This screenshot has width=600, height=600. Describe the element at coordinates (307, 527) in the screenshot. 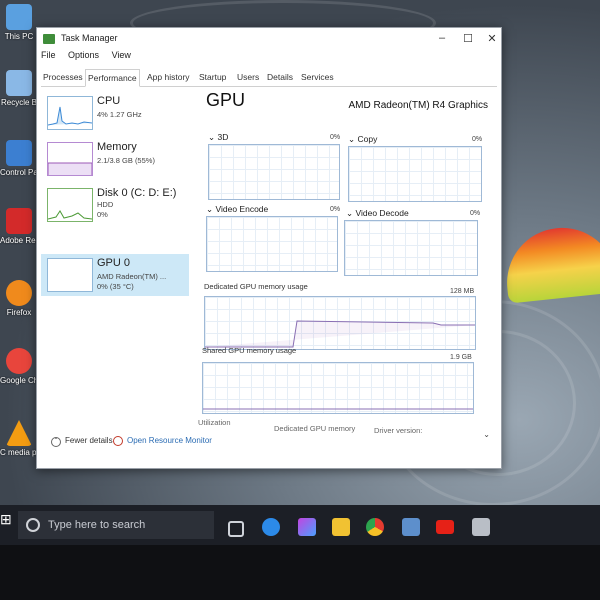

I see `copilot-icon` at that location.